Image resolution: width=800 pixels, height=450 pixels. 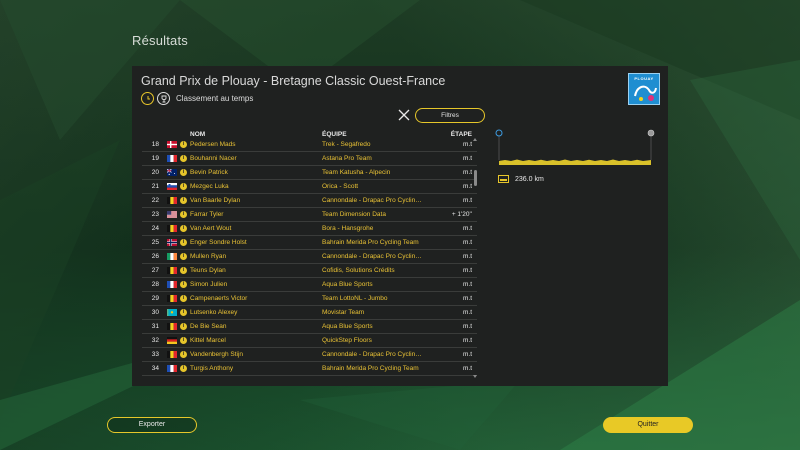 What do you see at coordinates (346, 144) in the screenshot?
I see `team-name: Trek - Segafredo` at bounding box center [346, 144].